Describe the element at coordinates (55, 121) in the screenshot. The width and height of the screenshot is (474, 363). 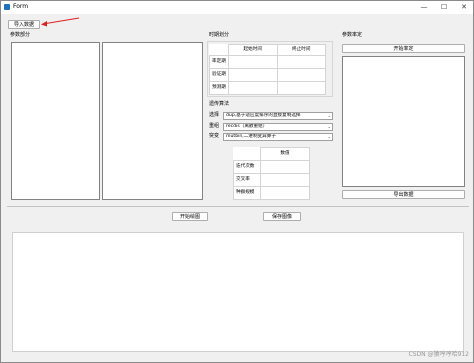
I see `params-list-left` at that location.